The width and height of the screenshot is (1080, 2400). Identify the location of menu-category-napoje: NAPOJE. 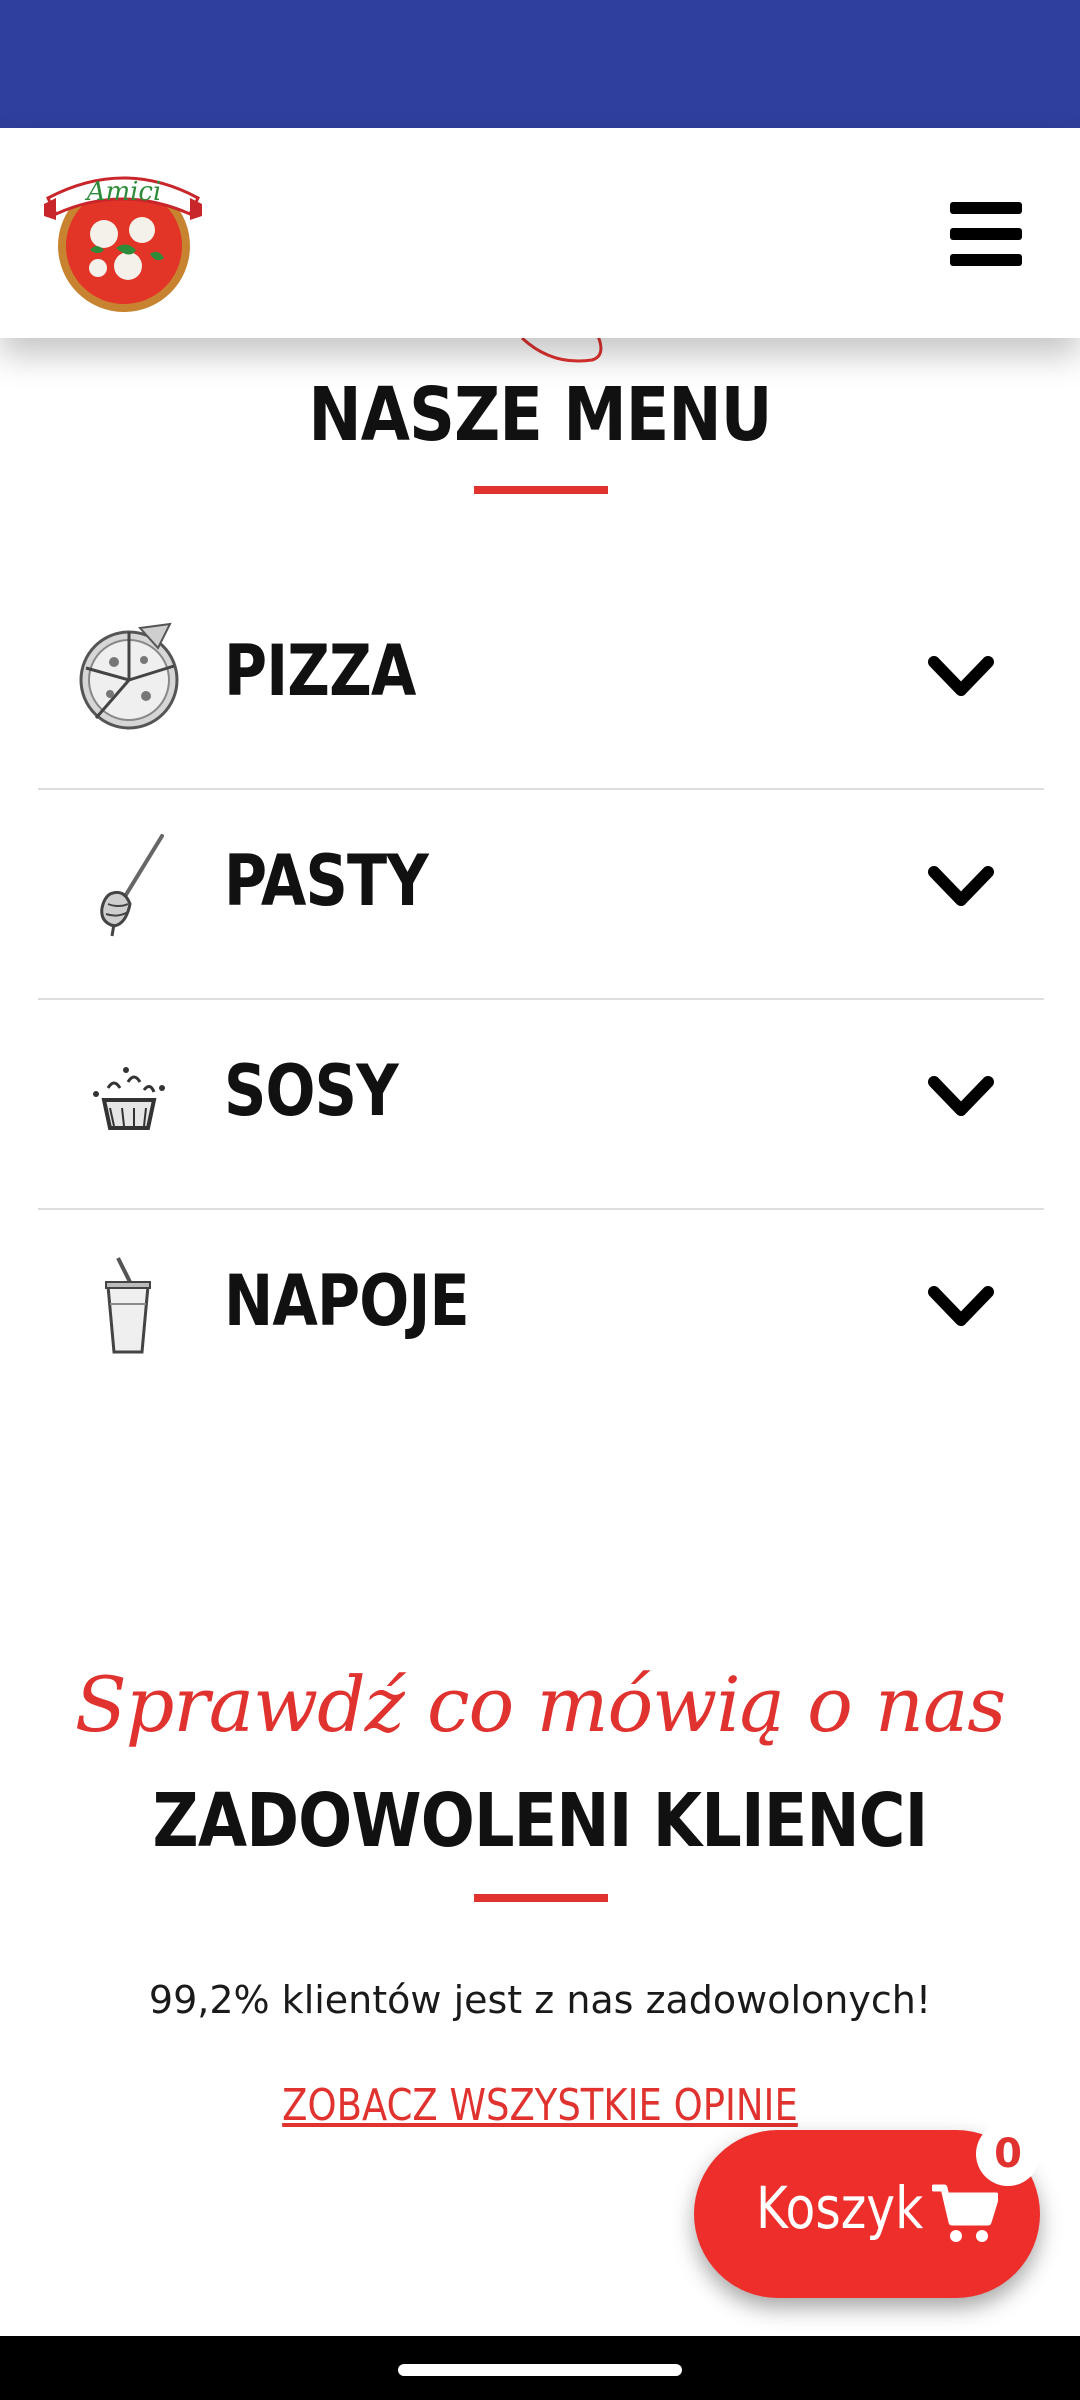
(541, 1315).